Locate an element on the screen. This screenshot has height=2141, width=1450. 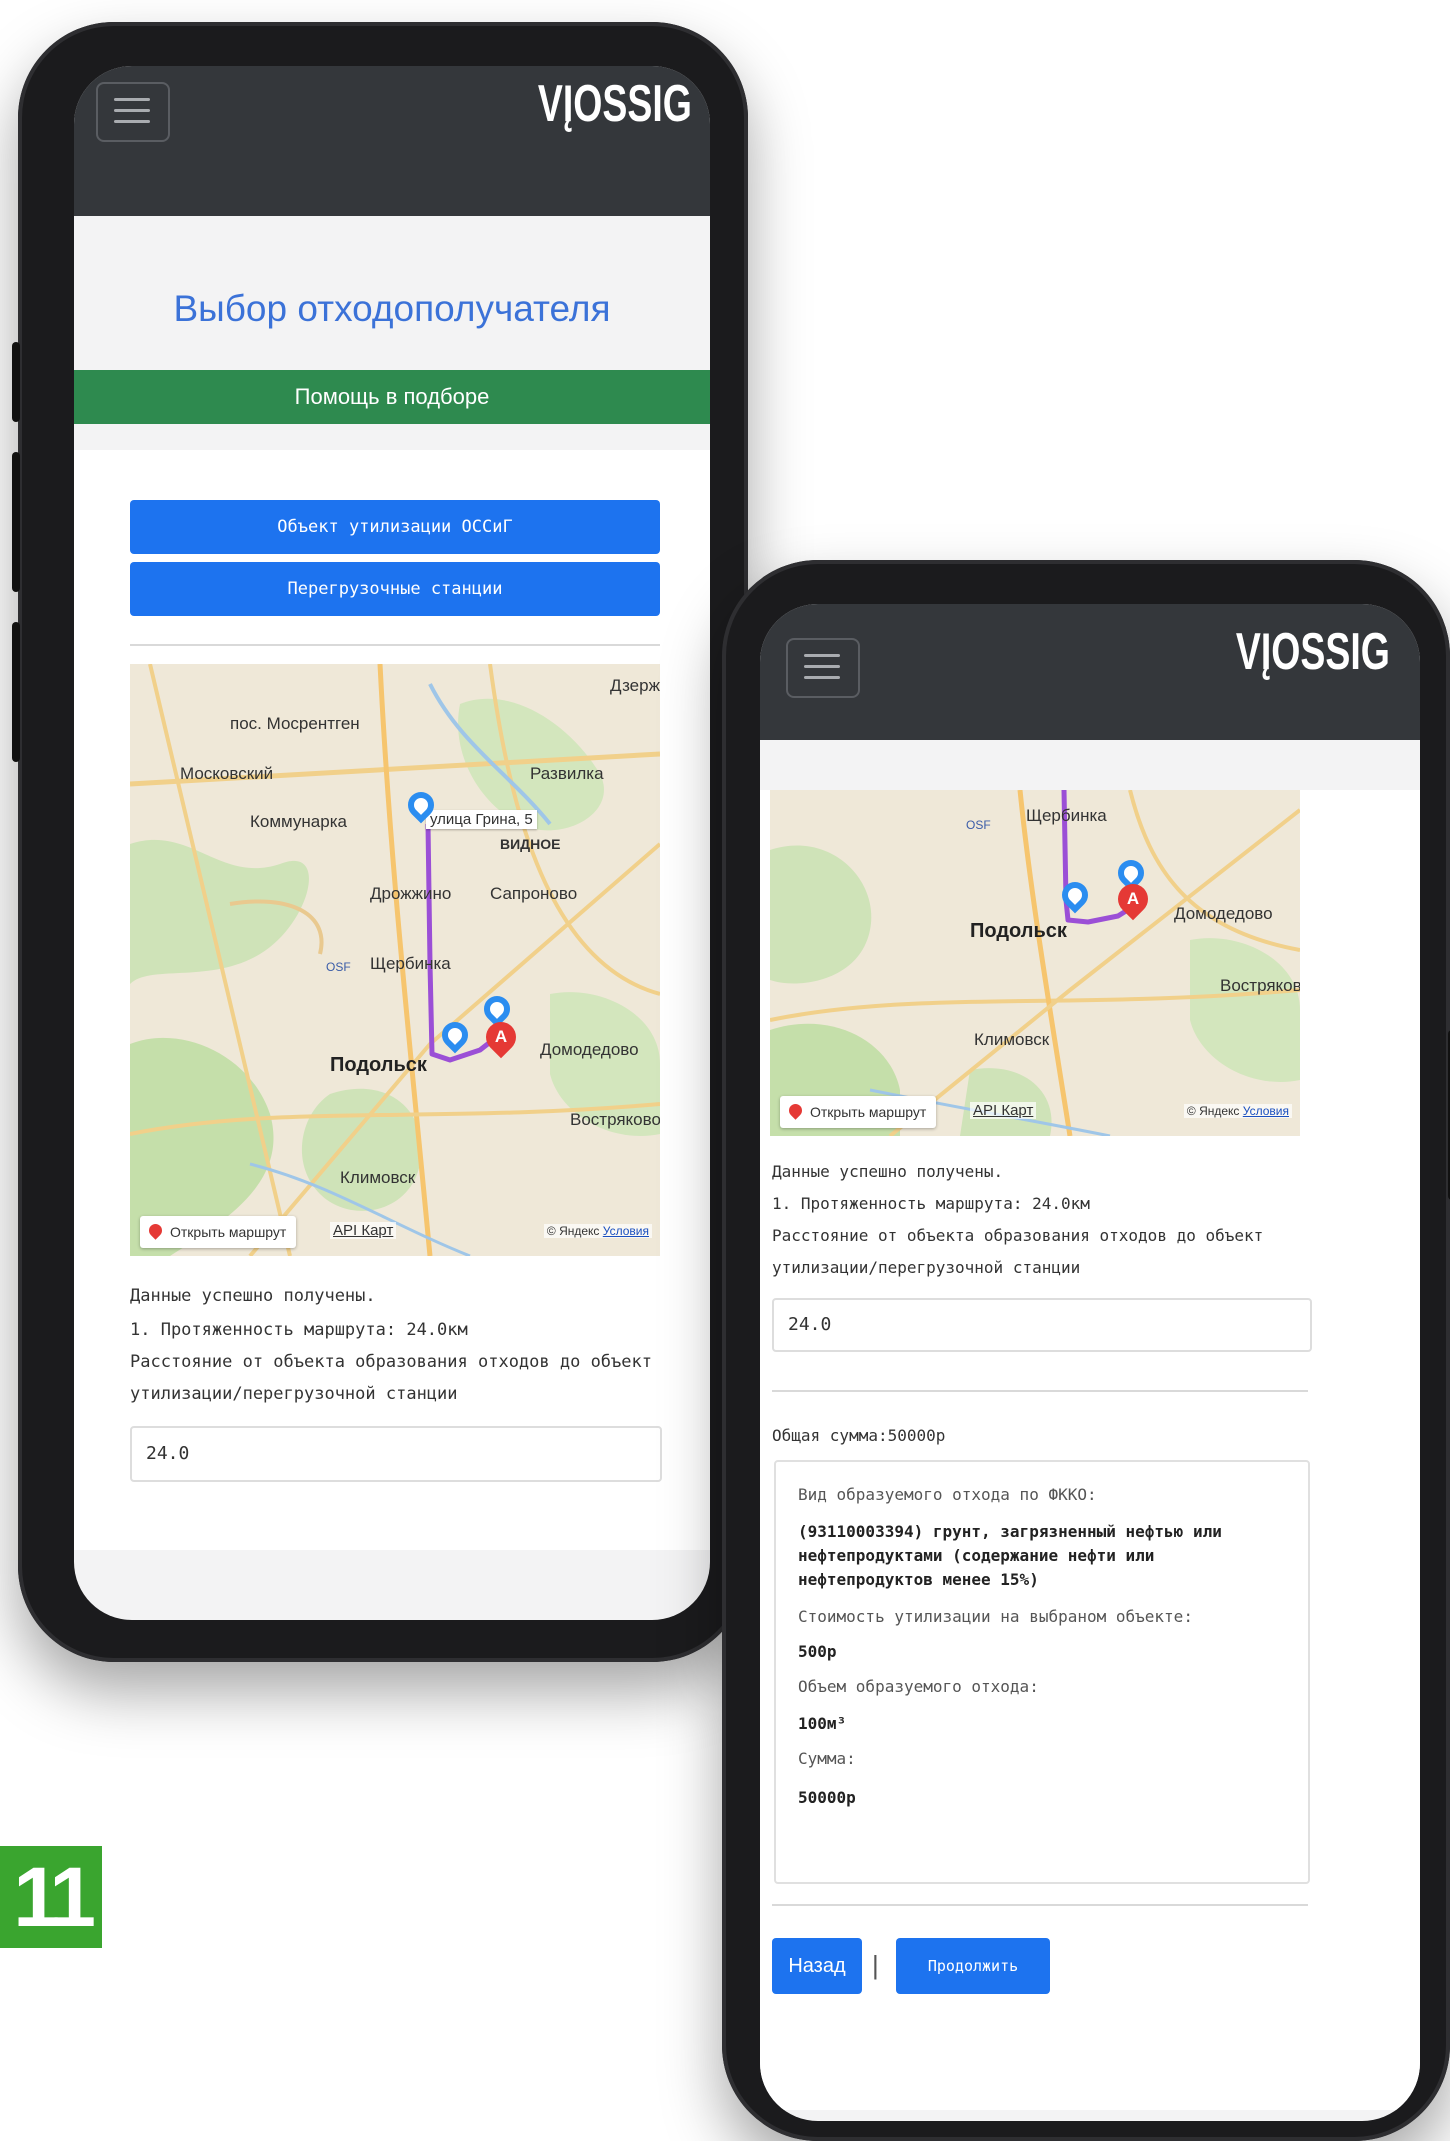
map-label-kommunarka: Коммунарка is located at coordinates (298, 821).